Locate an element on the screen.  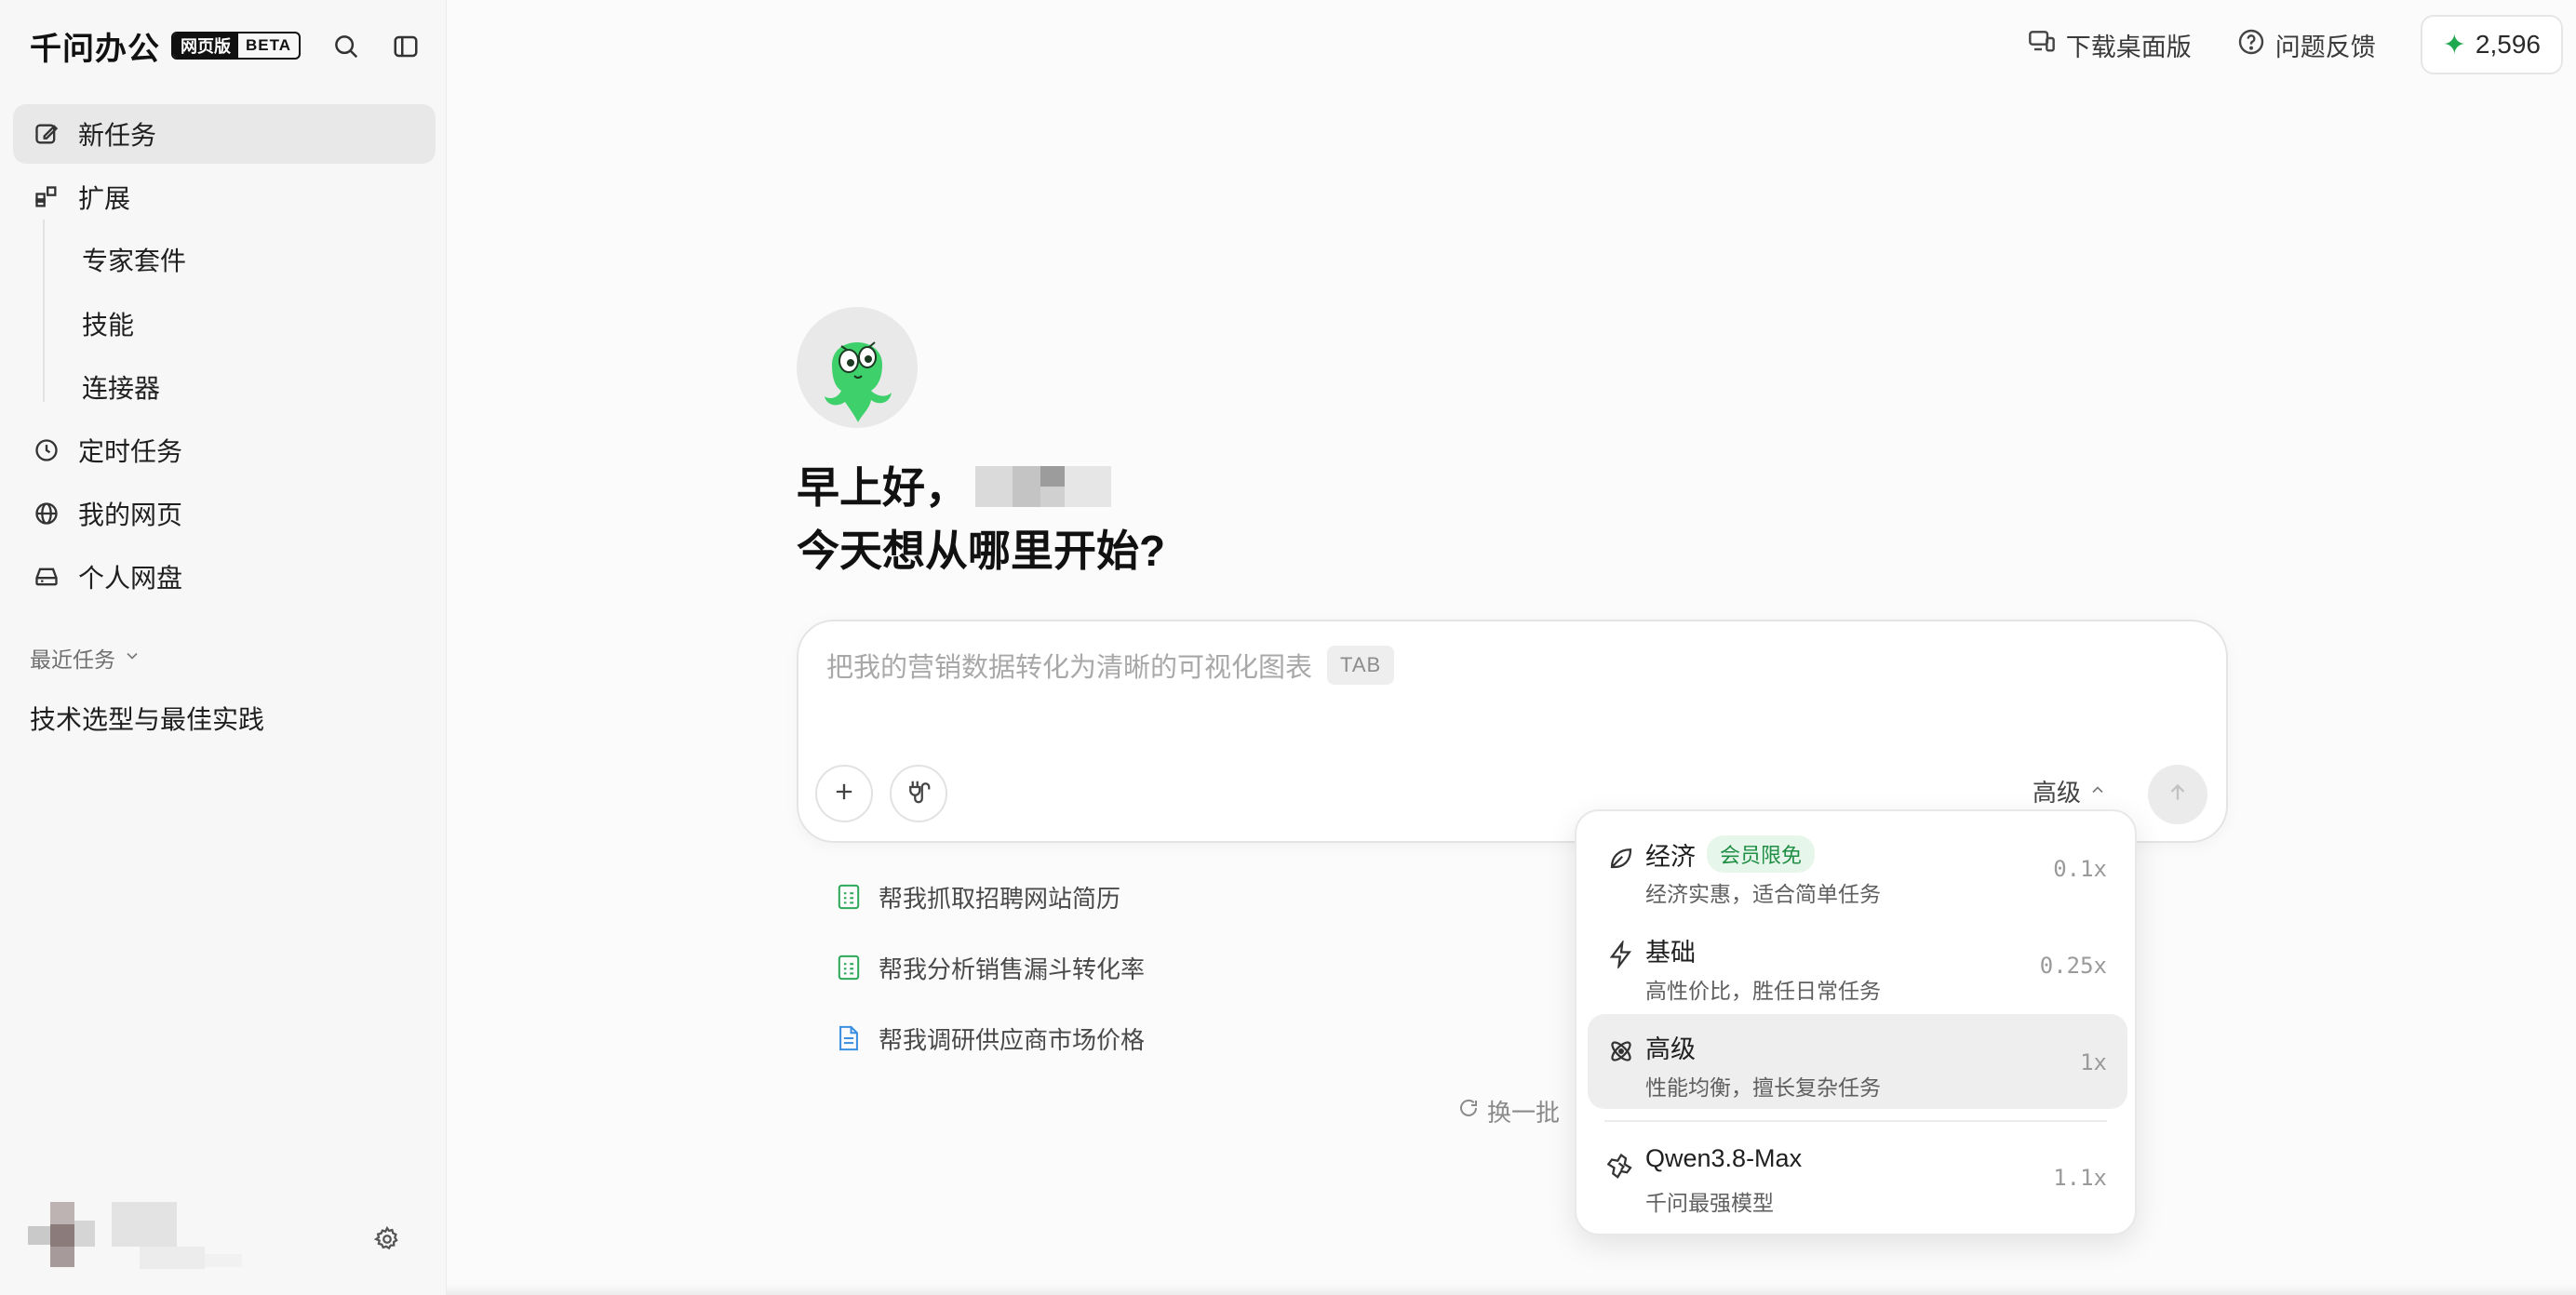
model-option-multiplier: 1x is located at coordinates (2093, 1062).